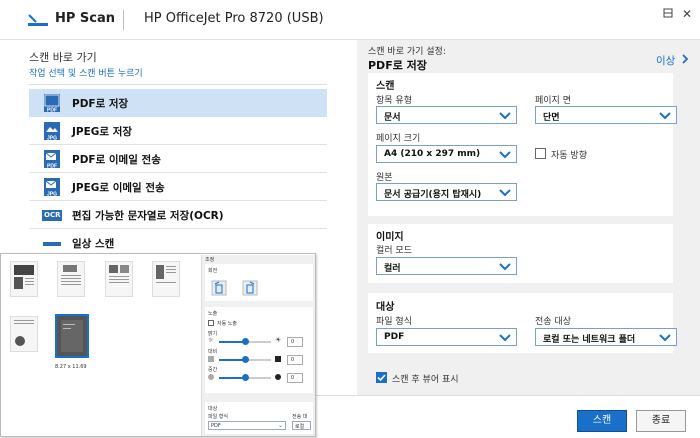 This screenshot has width=700, height=438. I want to click on scan-button: 스캔, so click(602, 421).